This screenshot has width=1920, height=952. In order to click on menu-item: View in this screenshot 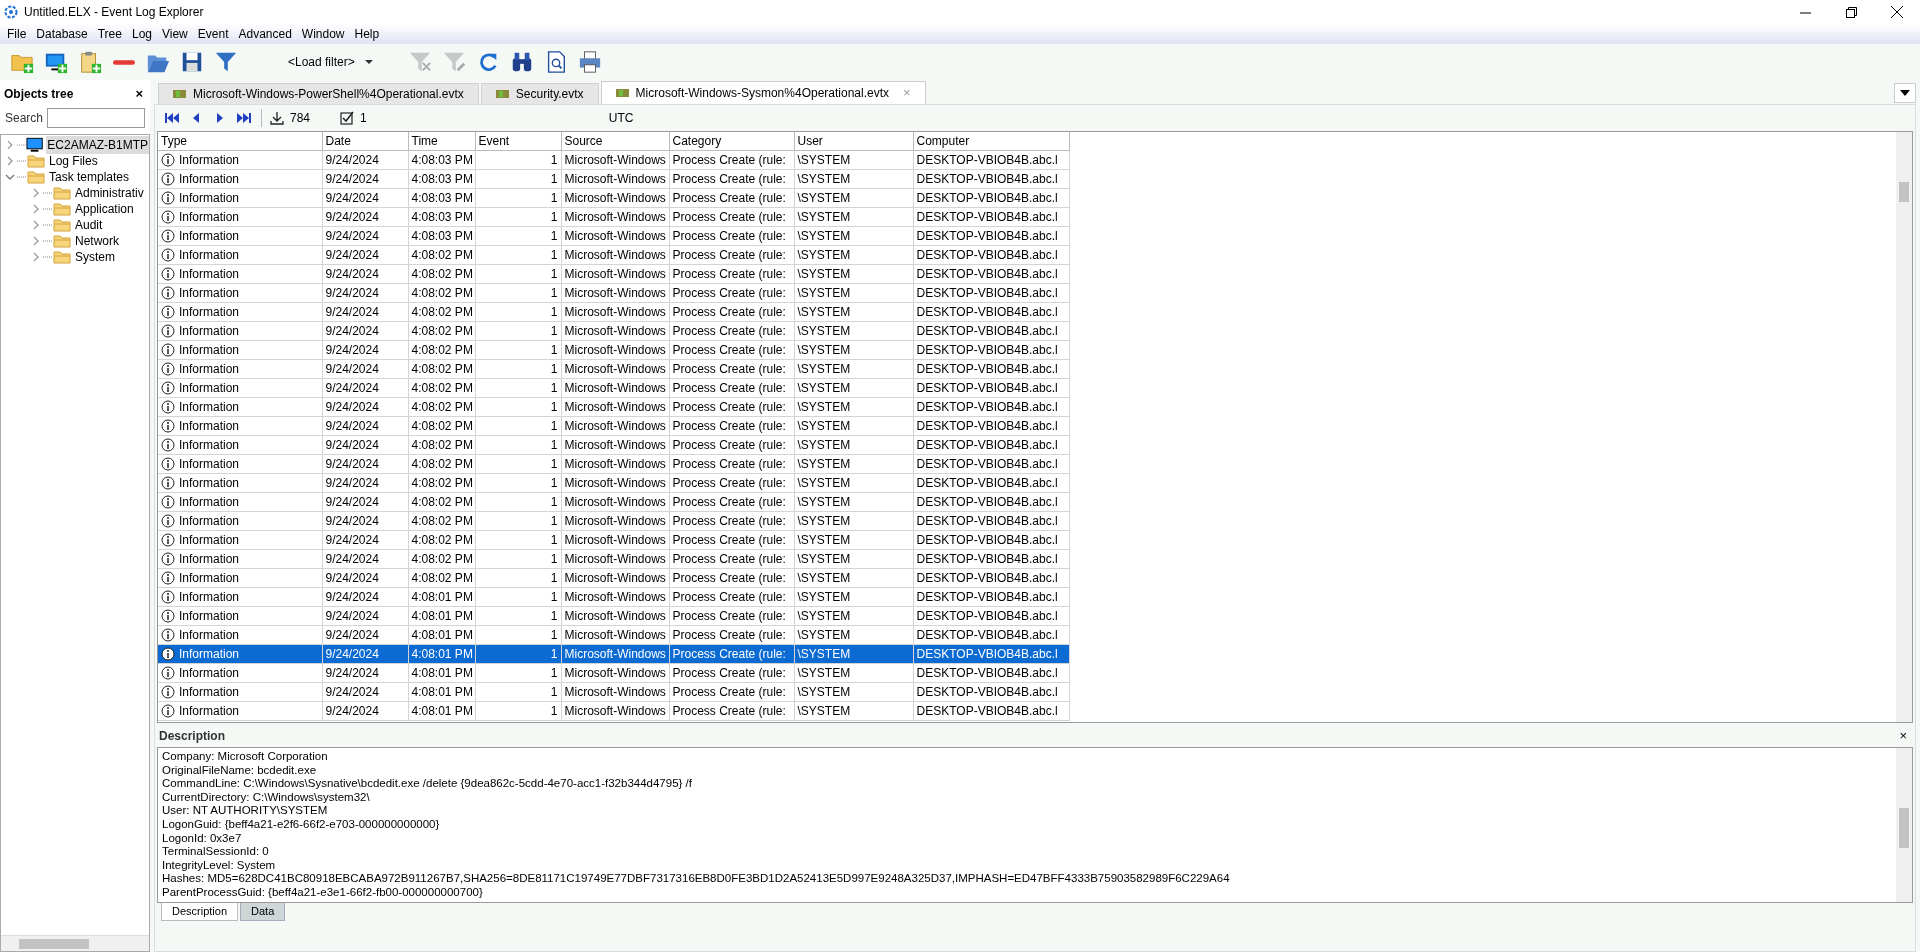, I will do `click(175, 34)`.